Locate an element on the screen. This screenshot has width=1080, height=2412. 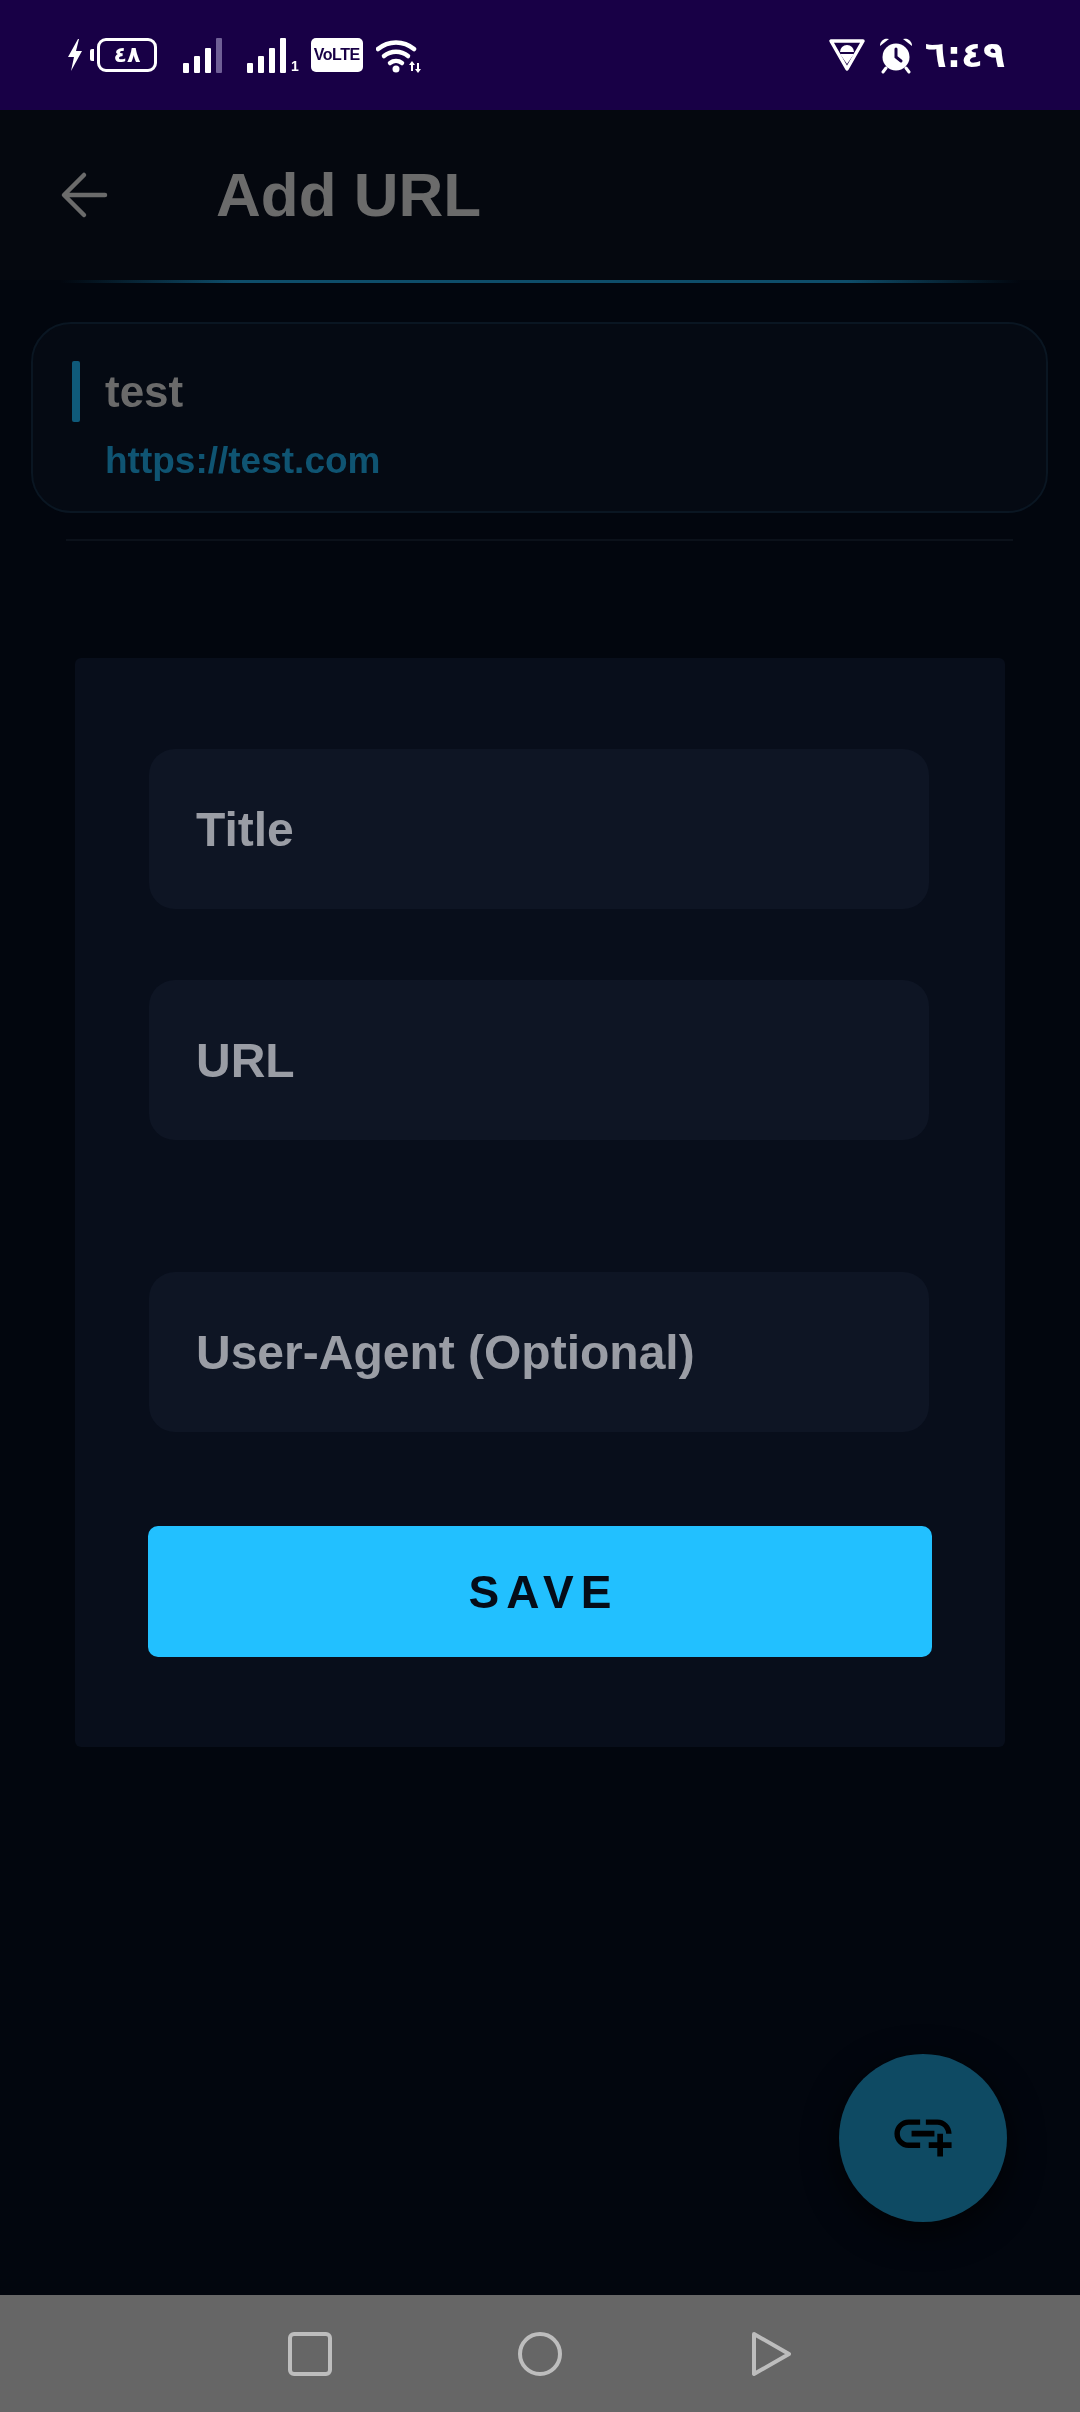
recents-square-icon is located at coordinates (310, 2353).